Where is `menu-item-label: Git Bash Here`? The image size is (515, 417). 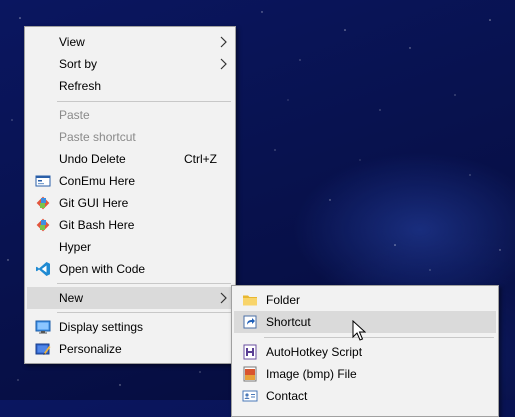 menu-item-label: Git Bash Here is located at coordinates (97, 225).